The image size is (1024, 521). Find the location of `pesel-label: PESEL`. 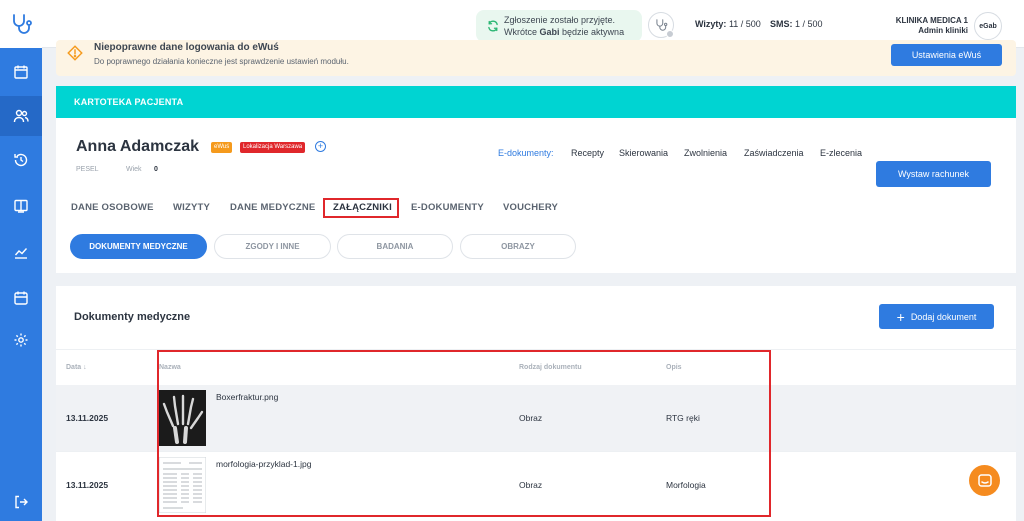

pesel-label: PESEL is located at coordinates (87, 169).